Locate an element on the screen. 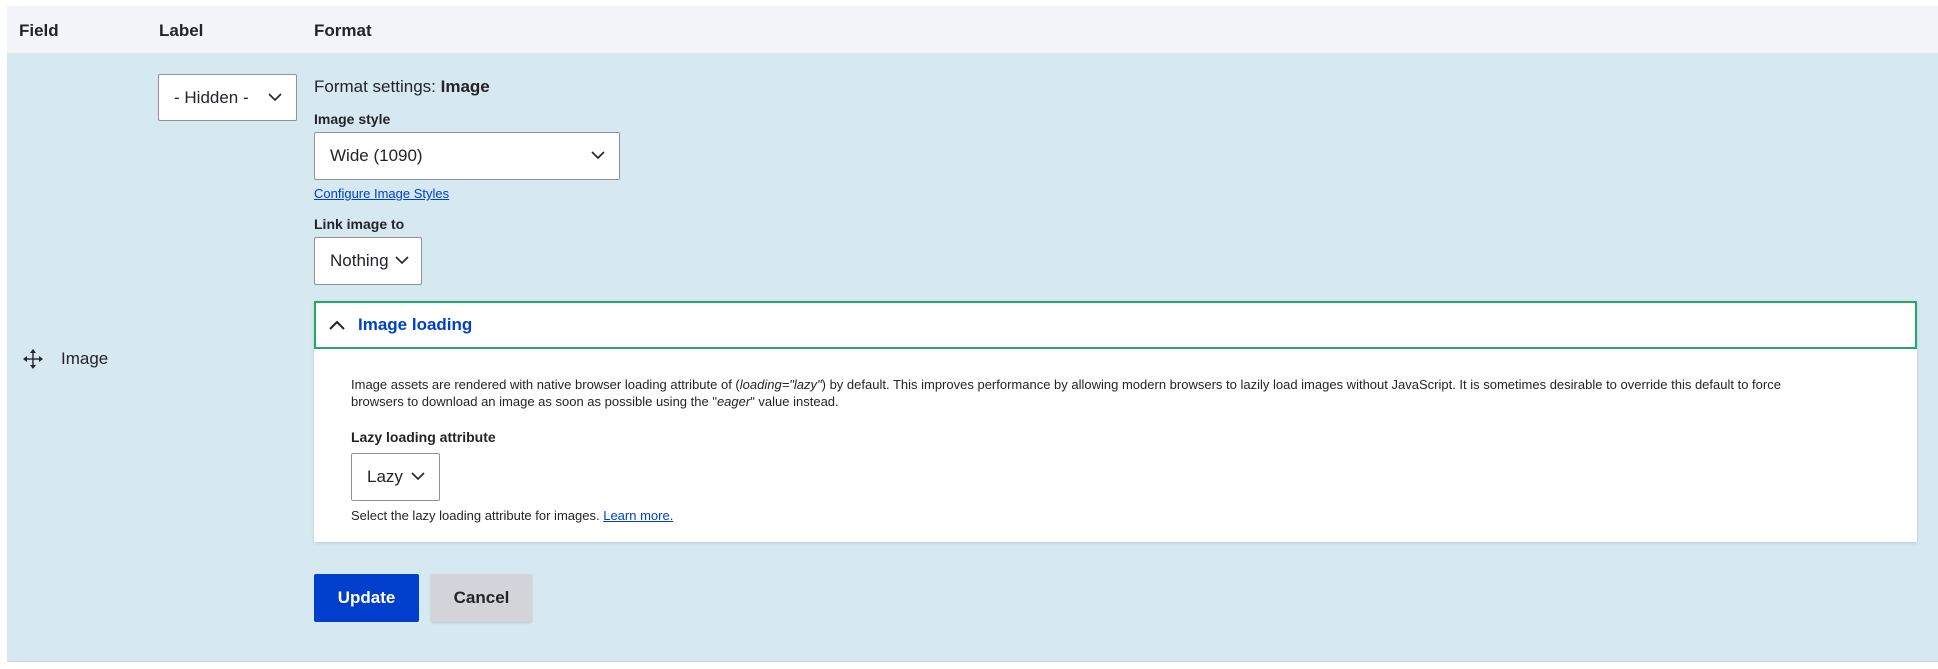  description-code-lazy: loading="lazy" is located at coordinates (780, 384).